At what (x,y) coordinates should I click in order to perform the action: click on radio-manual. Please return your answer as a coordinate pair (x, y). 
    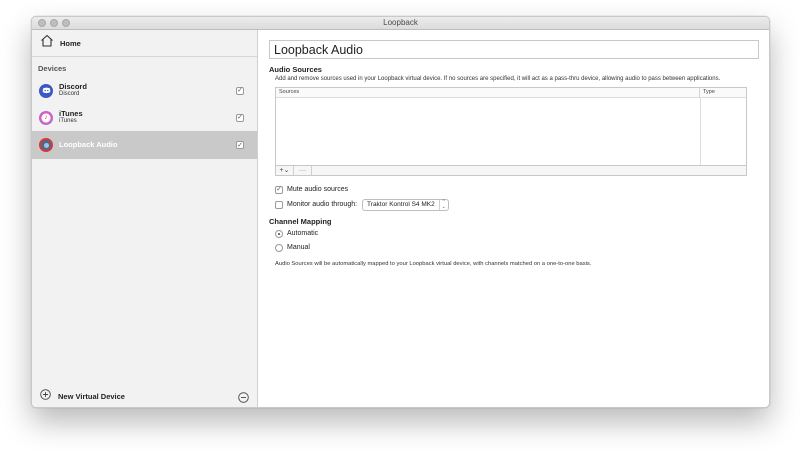
    Looking at the image, I should click on (279, 247).